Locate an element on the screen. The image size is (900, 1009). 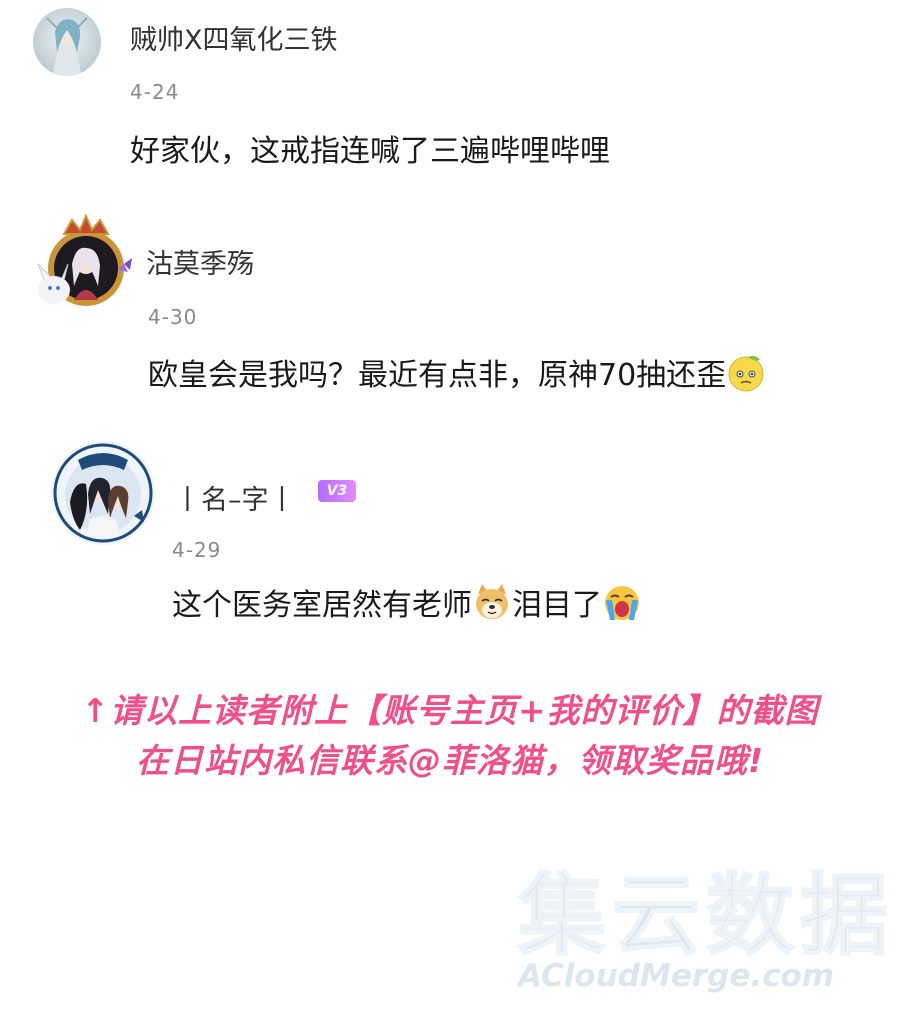
doge-emoji is located at coordinates (492, 602).